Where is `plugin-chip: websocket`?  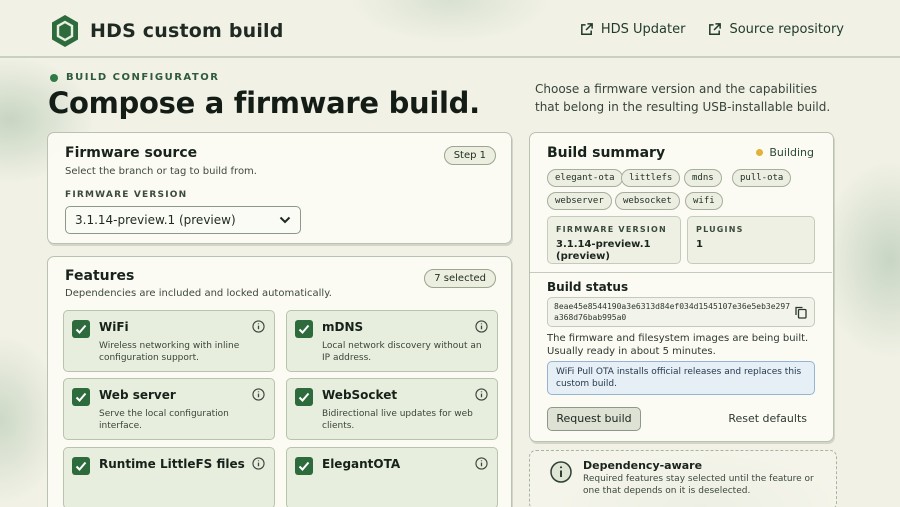
plugin-chip: websocket is located at coordinates (647, 201).